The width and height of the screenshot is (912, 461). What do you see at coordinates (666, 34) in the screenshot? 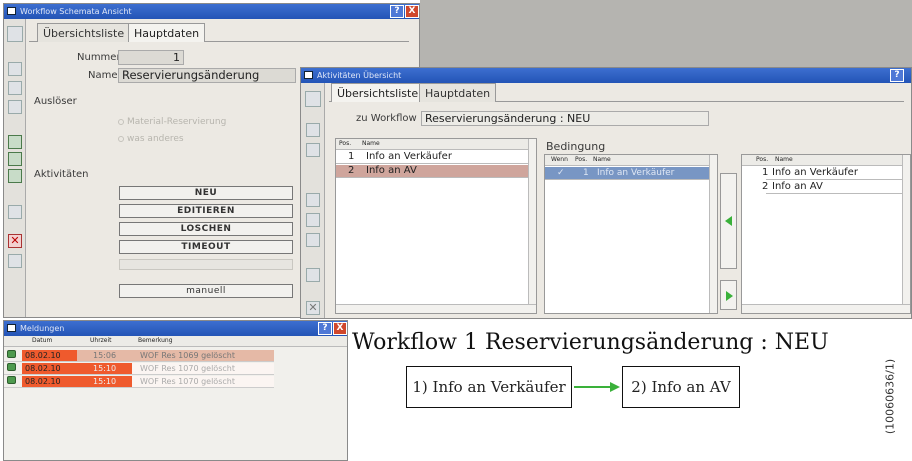
I see `desktop-background` at bounding box center [666, 34].